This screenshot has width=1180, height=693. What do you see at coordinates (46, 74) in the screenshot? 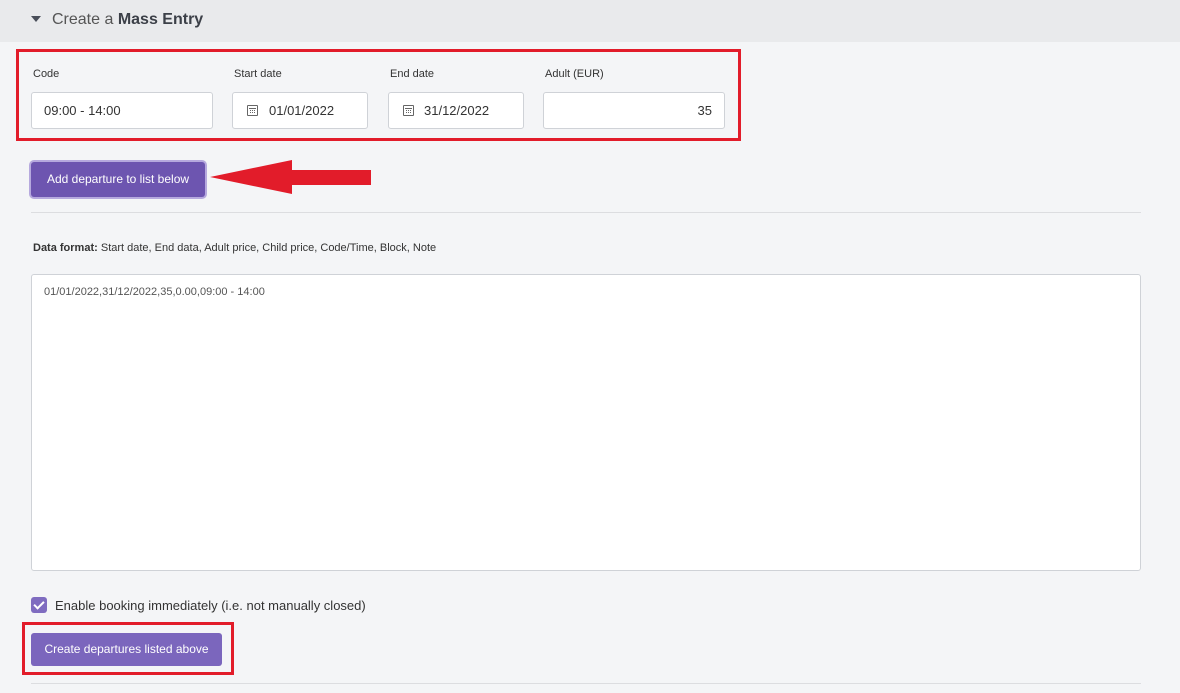
I see `code-label: Code` at bounding box center [46, 74].